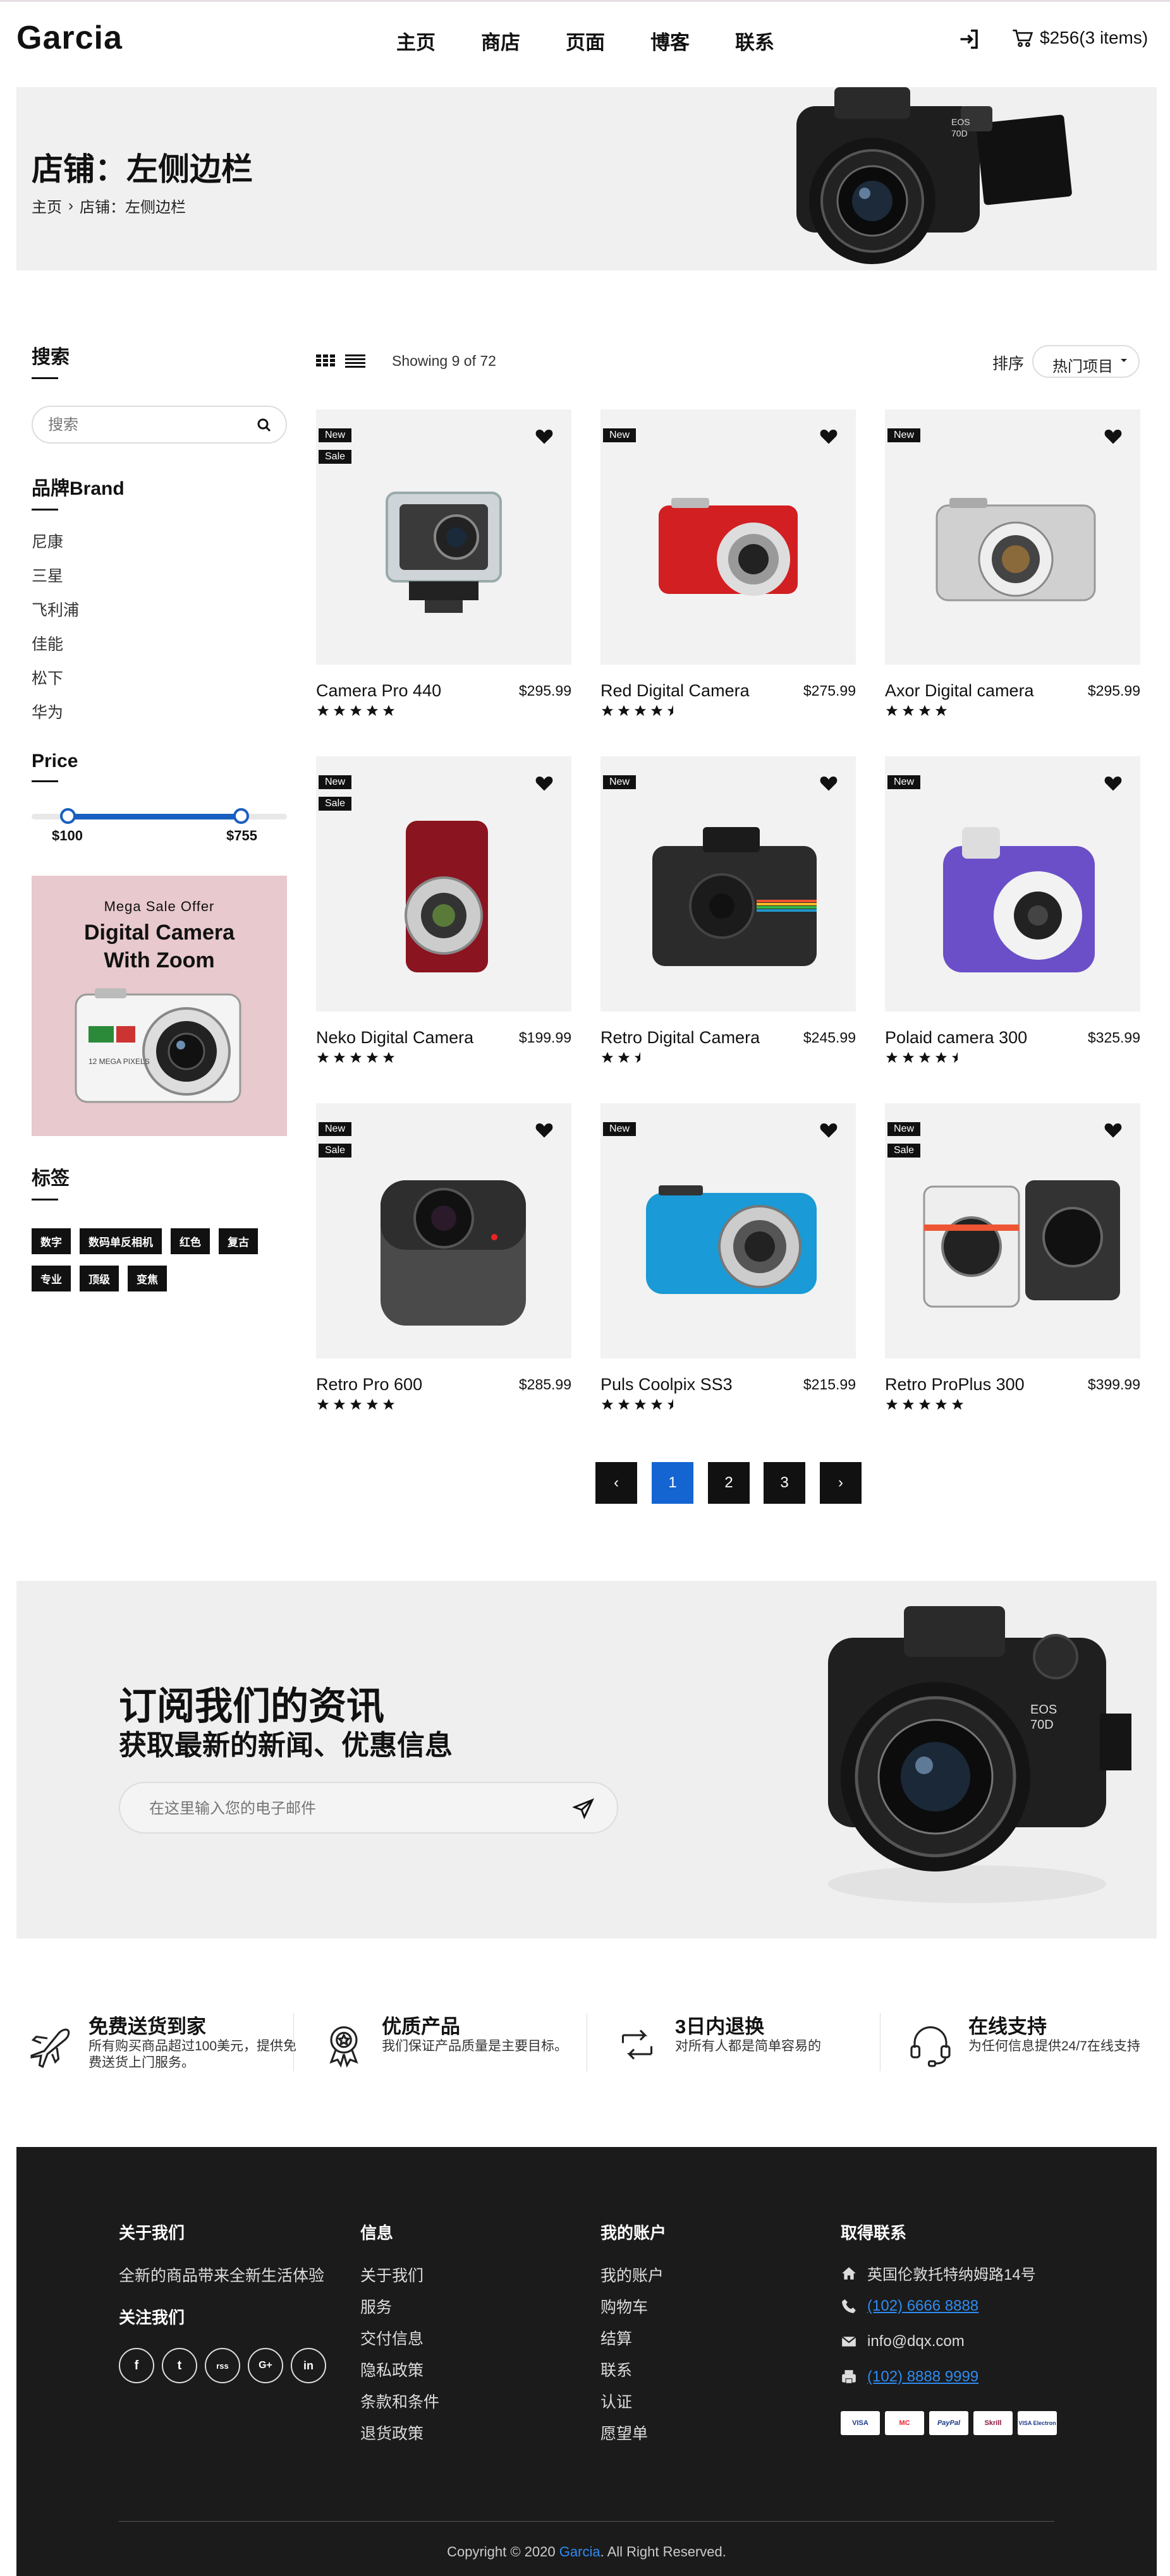  Describe the element at coordinates (355, 361) in the screenshot. I see `list-view-icon` at that location.